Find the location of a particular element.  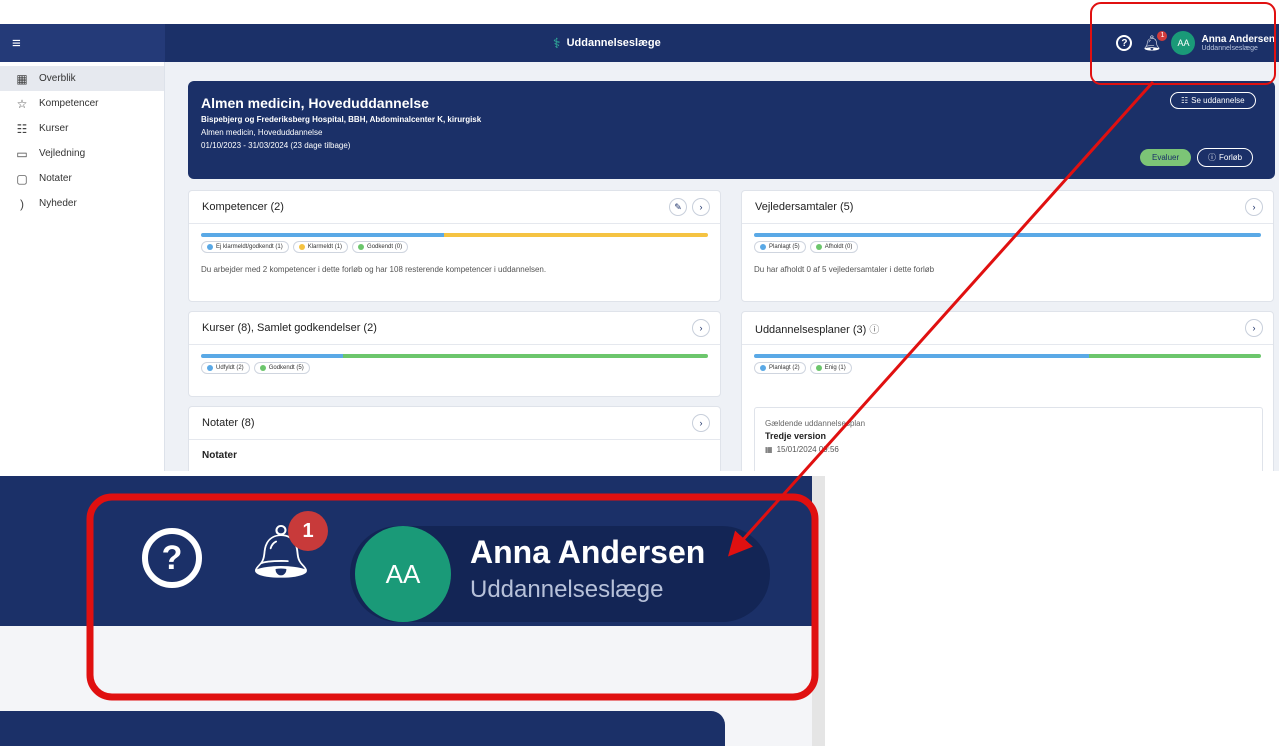

sidebar-item-nyheder: ) Nyheder is located at coordinates (82, 203).